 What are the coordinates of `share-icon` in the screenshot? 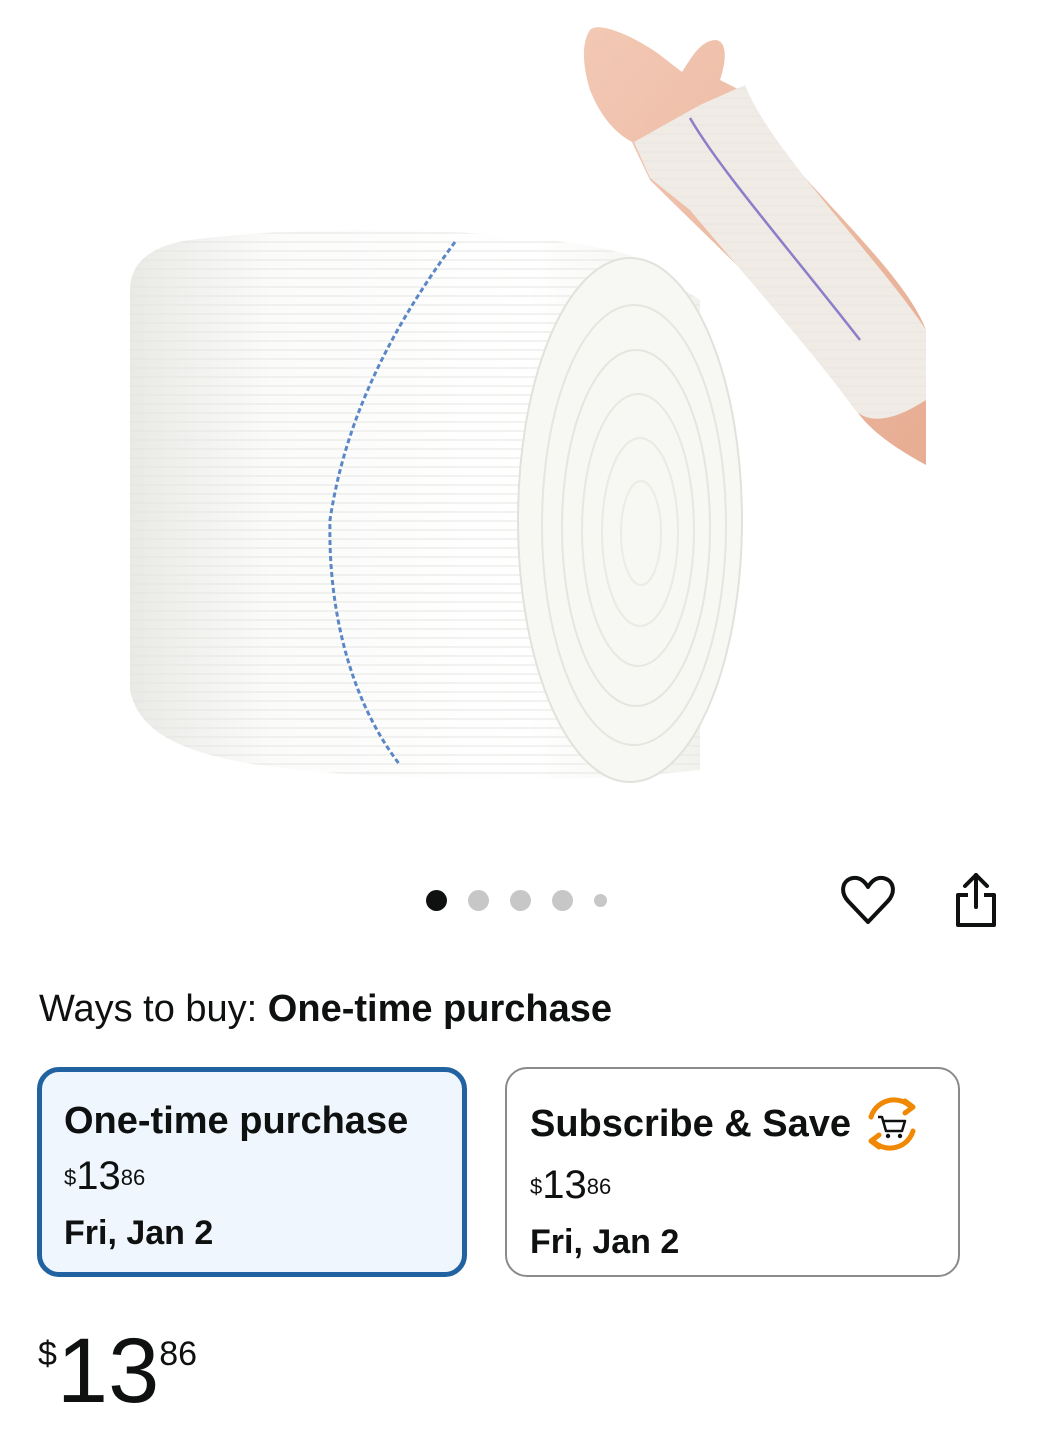 It's located at (976, 900).